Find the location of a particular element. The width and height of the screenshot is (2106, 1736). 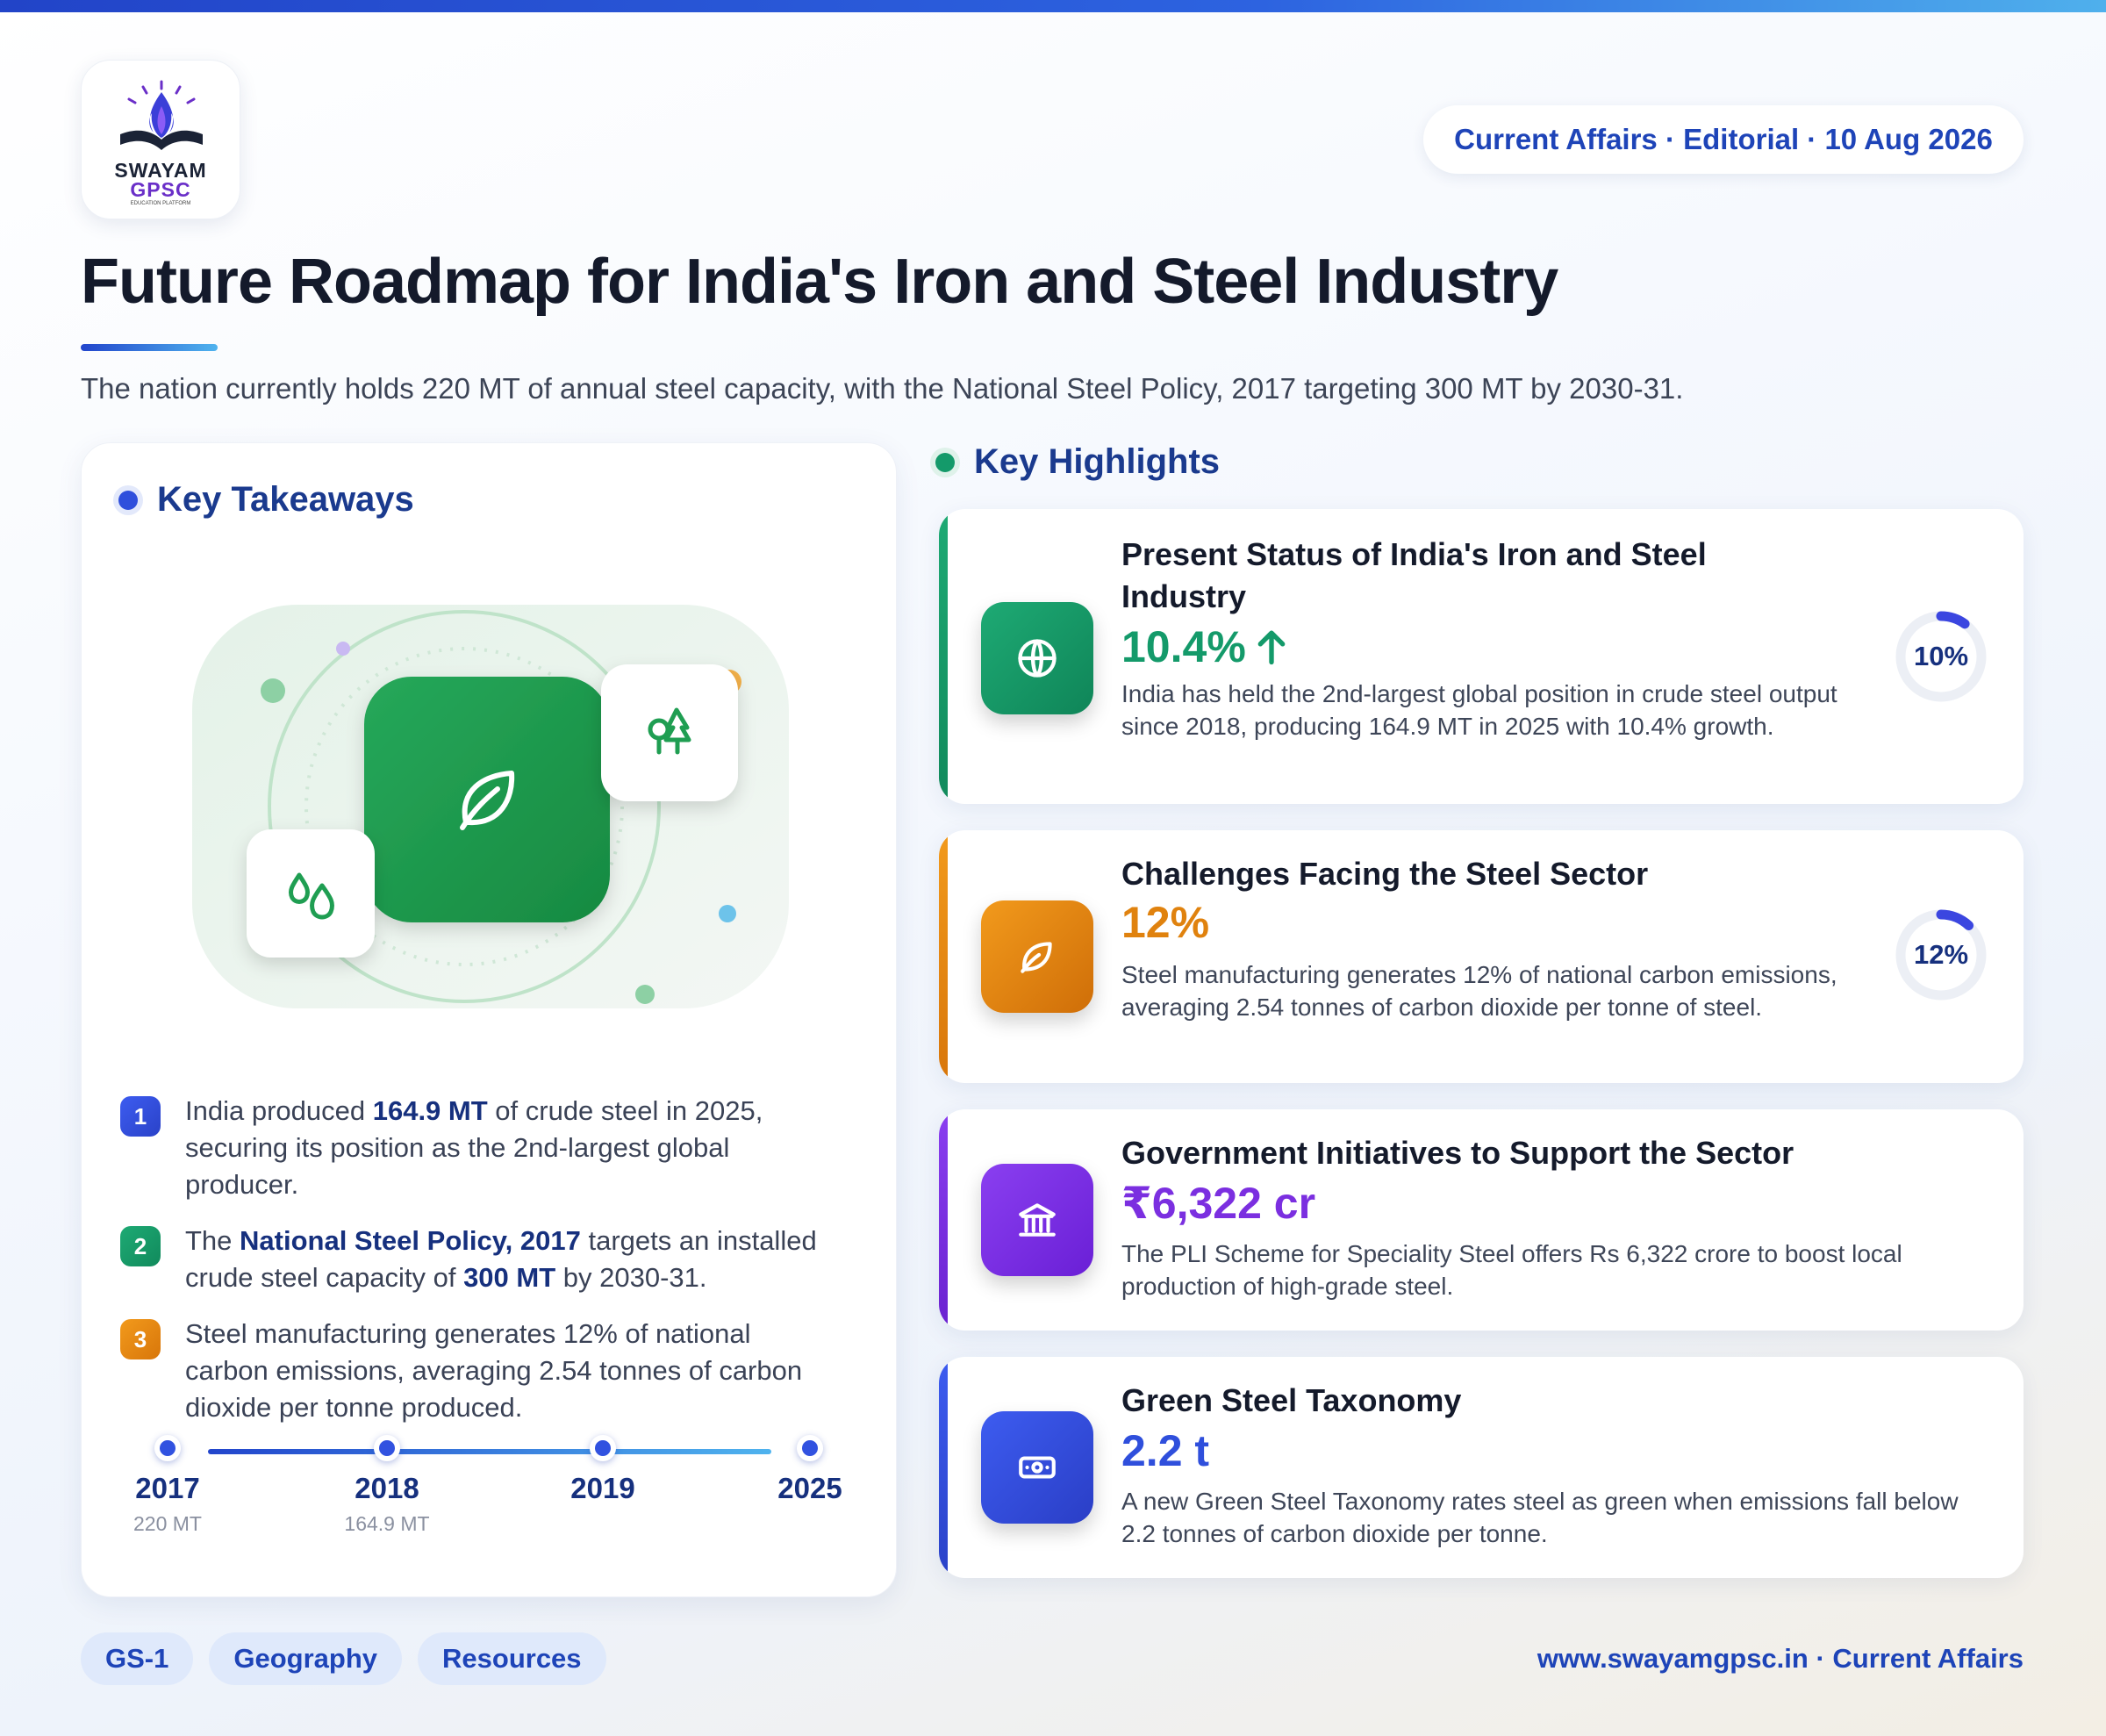

progress-ring-label: 10% is located at coordinates (1941, 656).